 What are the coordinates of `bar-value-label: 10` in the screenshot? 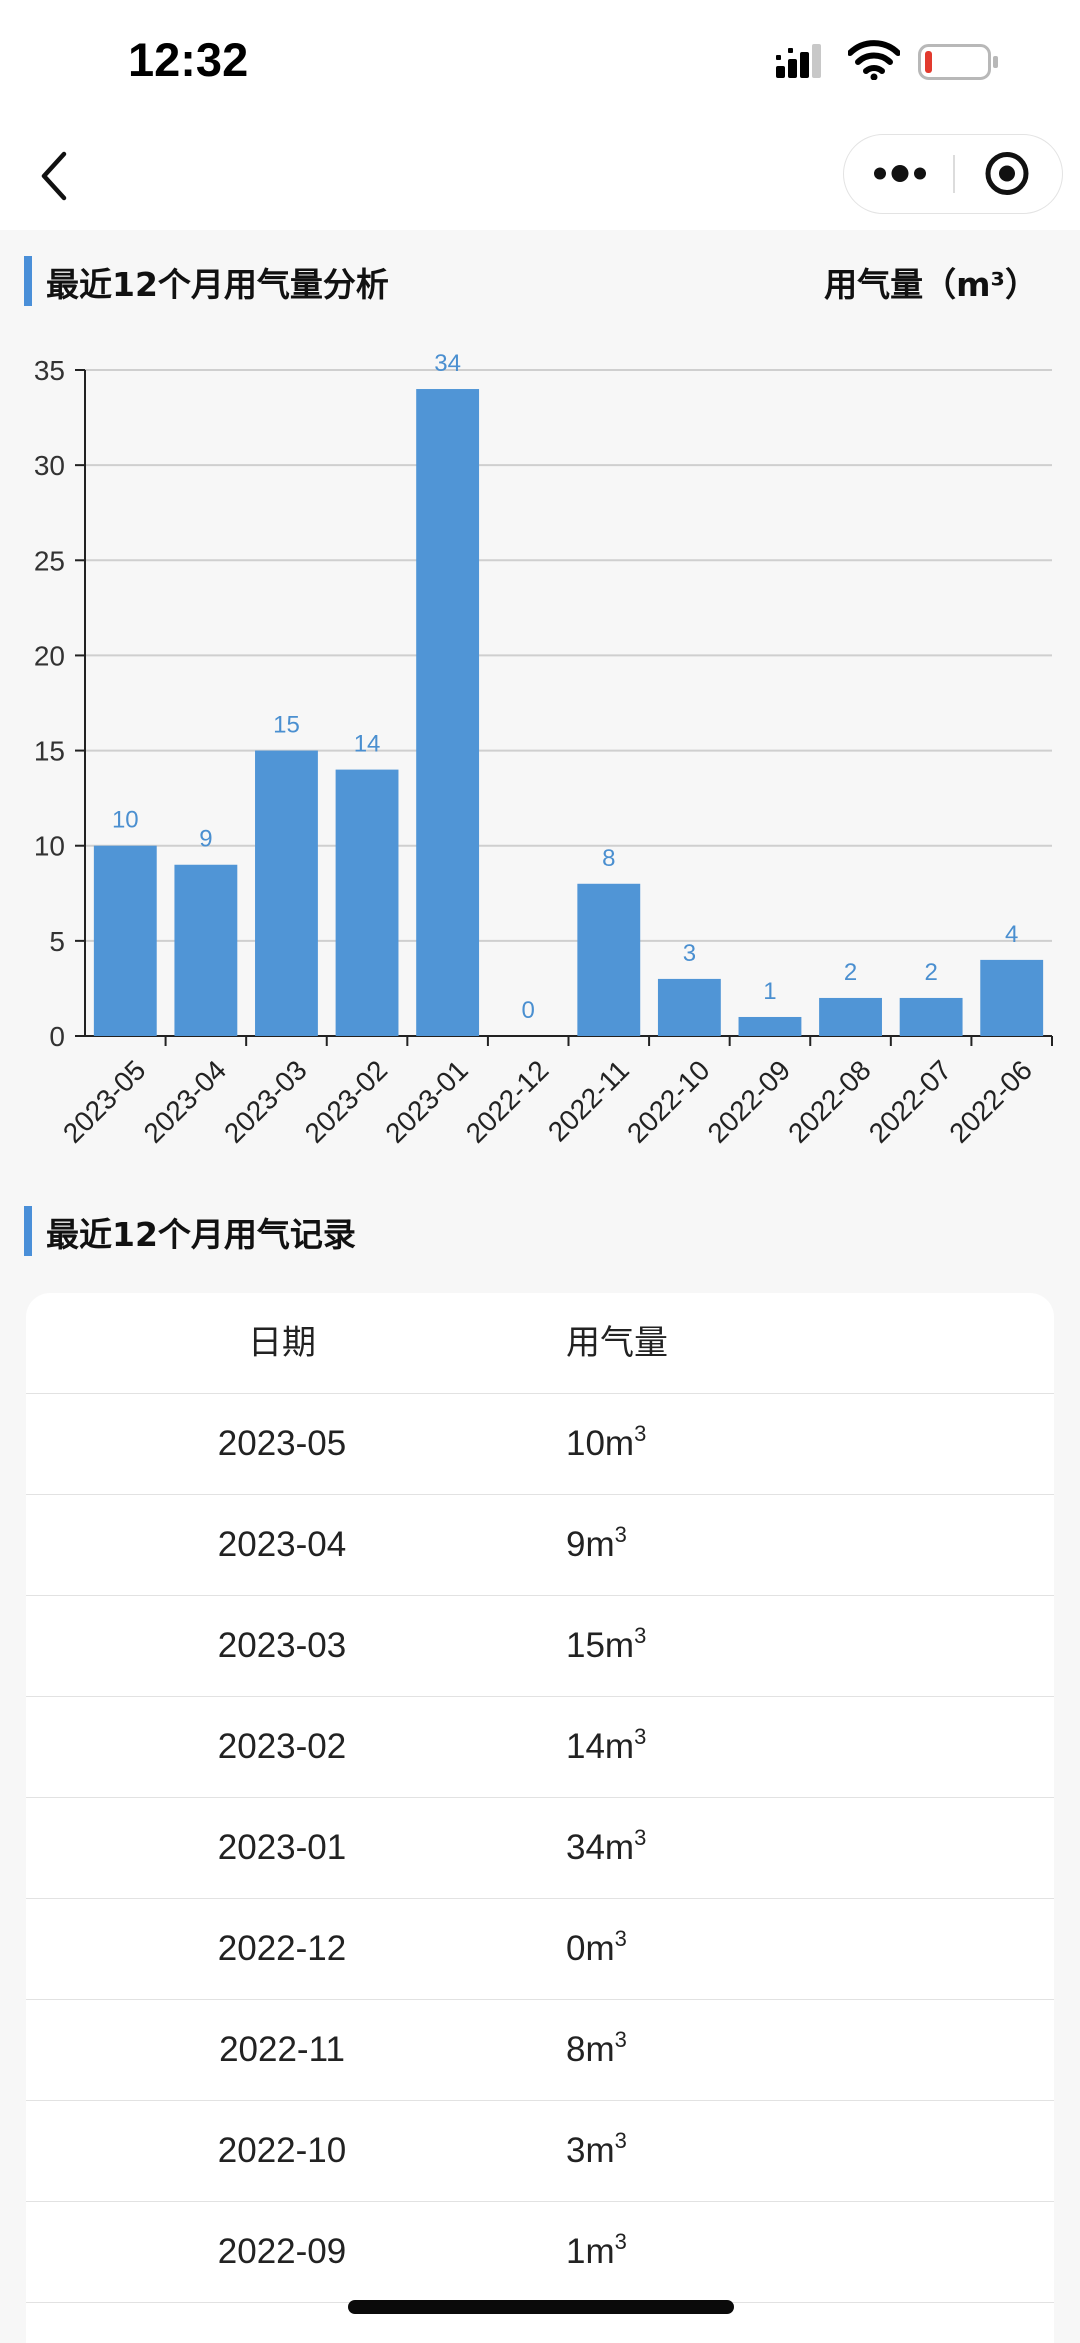 It's located at (125, 820).